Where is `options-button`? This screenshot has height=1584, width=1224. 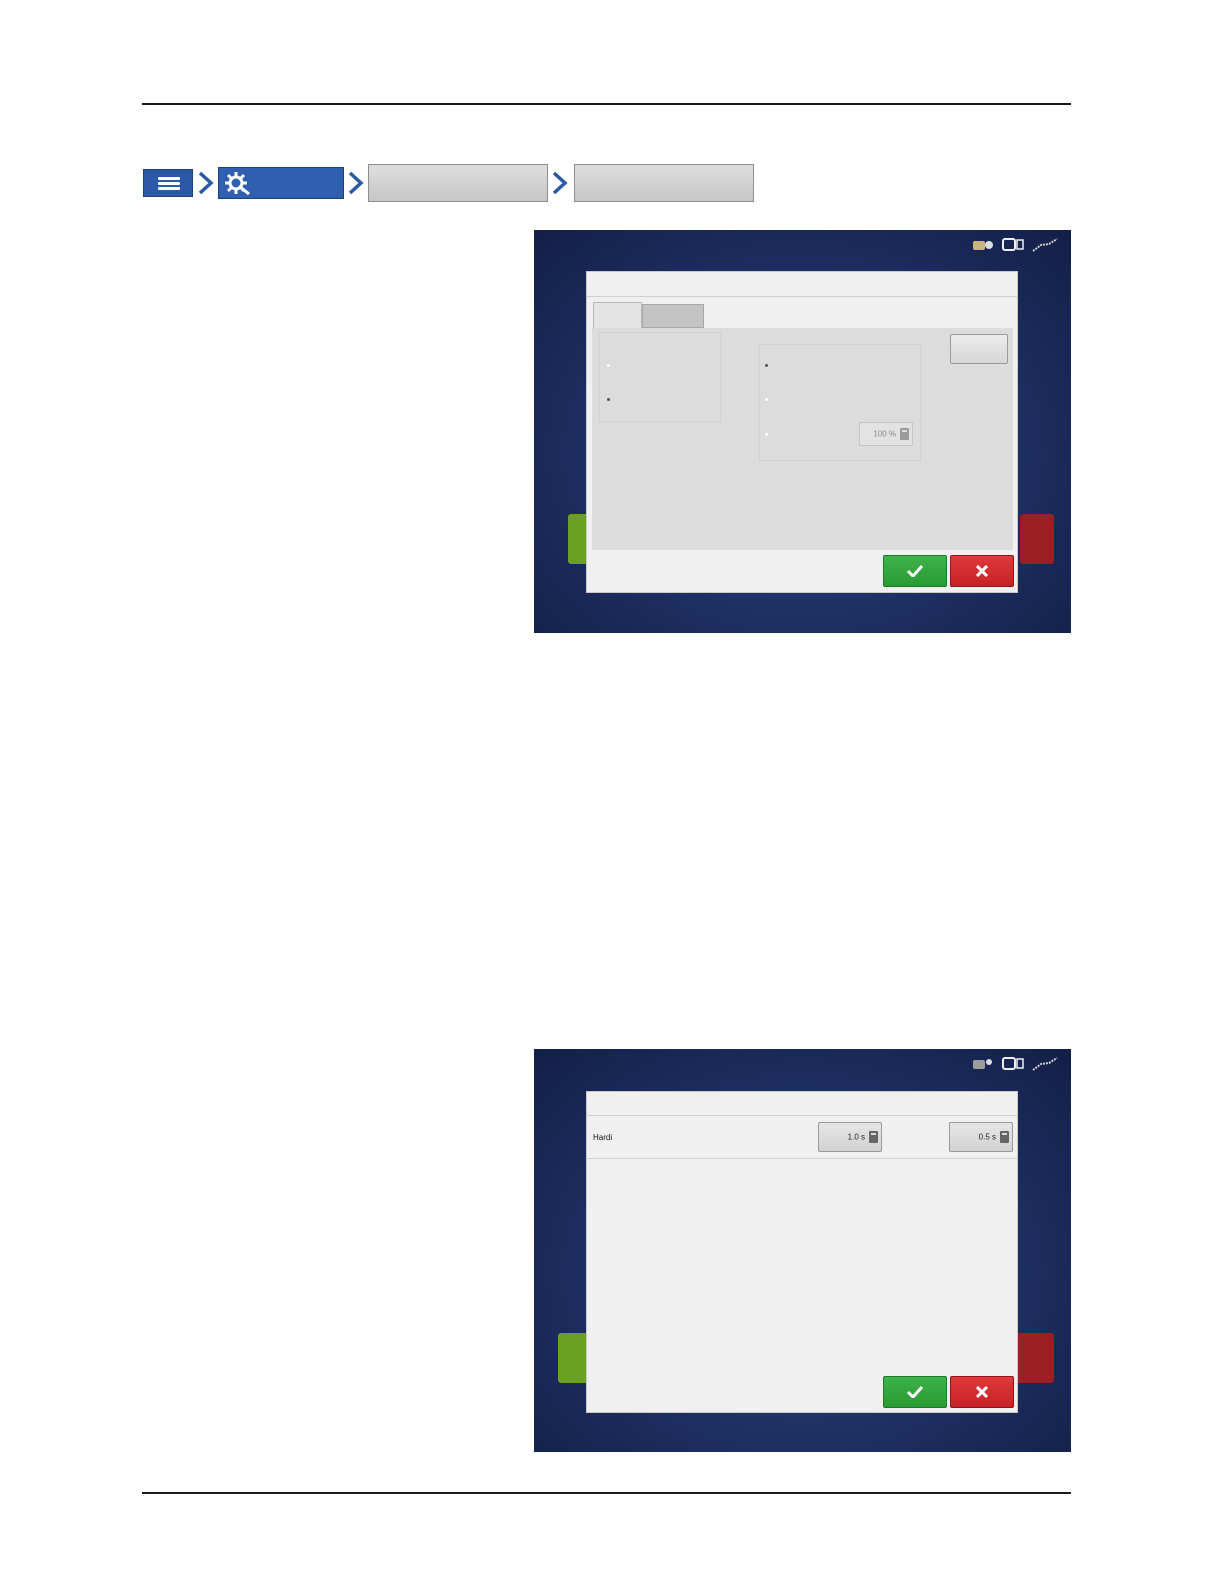
options-button is located at coordinates (979, 349).